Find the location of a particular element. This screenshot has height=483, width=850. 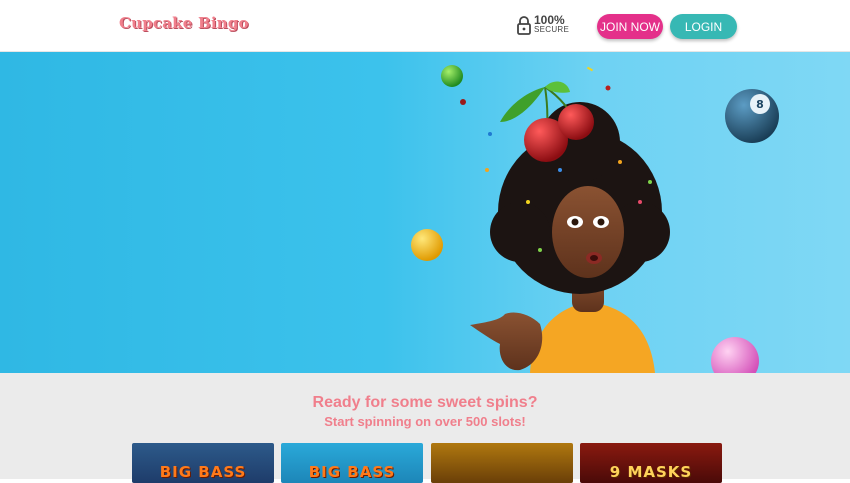

promo-headline: Ready for some sweet spins? is located at coordinates (425, 402).